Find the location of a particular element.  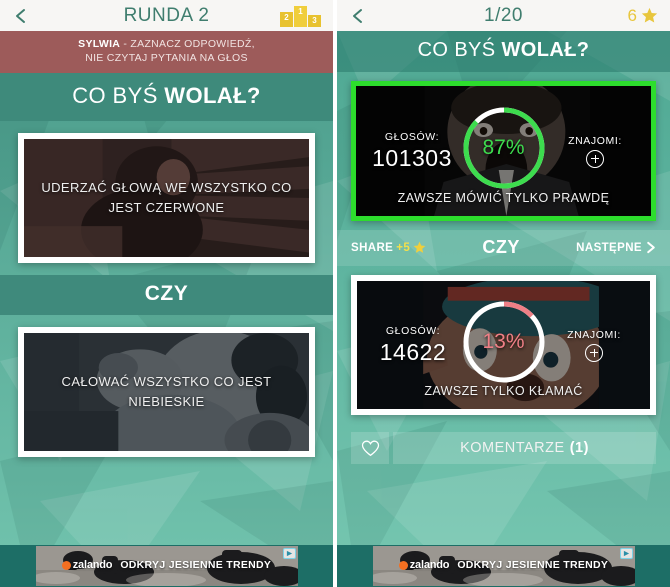

right-topbar: 1/20 6 is located at coordinates (503, 15).